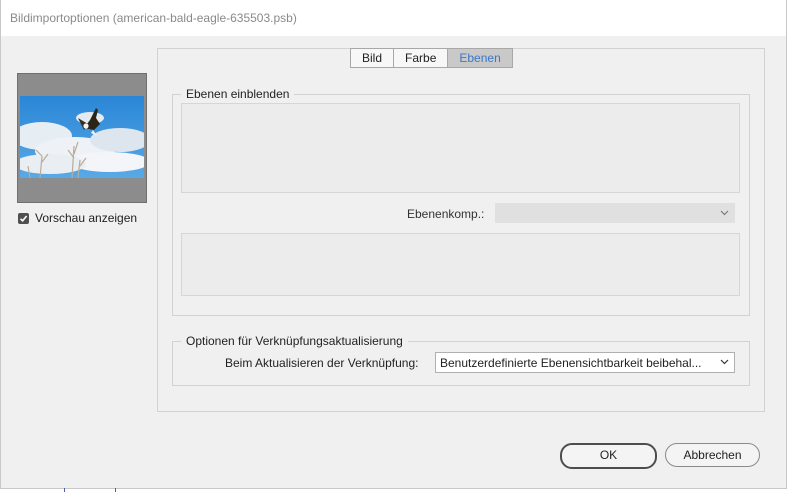  I want to click on preview-thumbnail, so click(82, 138).